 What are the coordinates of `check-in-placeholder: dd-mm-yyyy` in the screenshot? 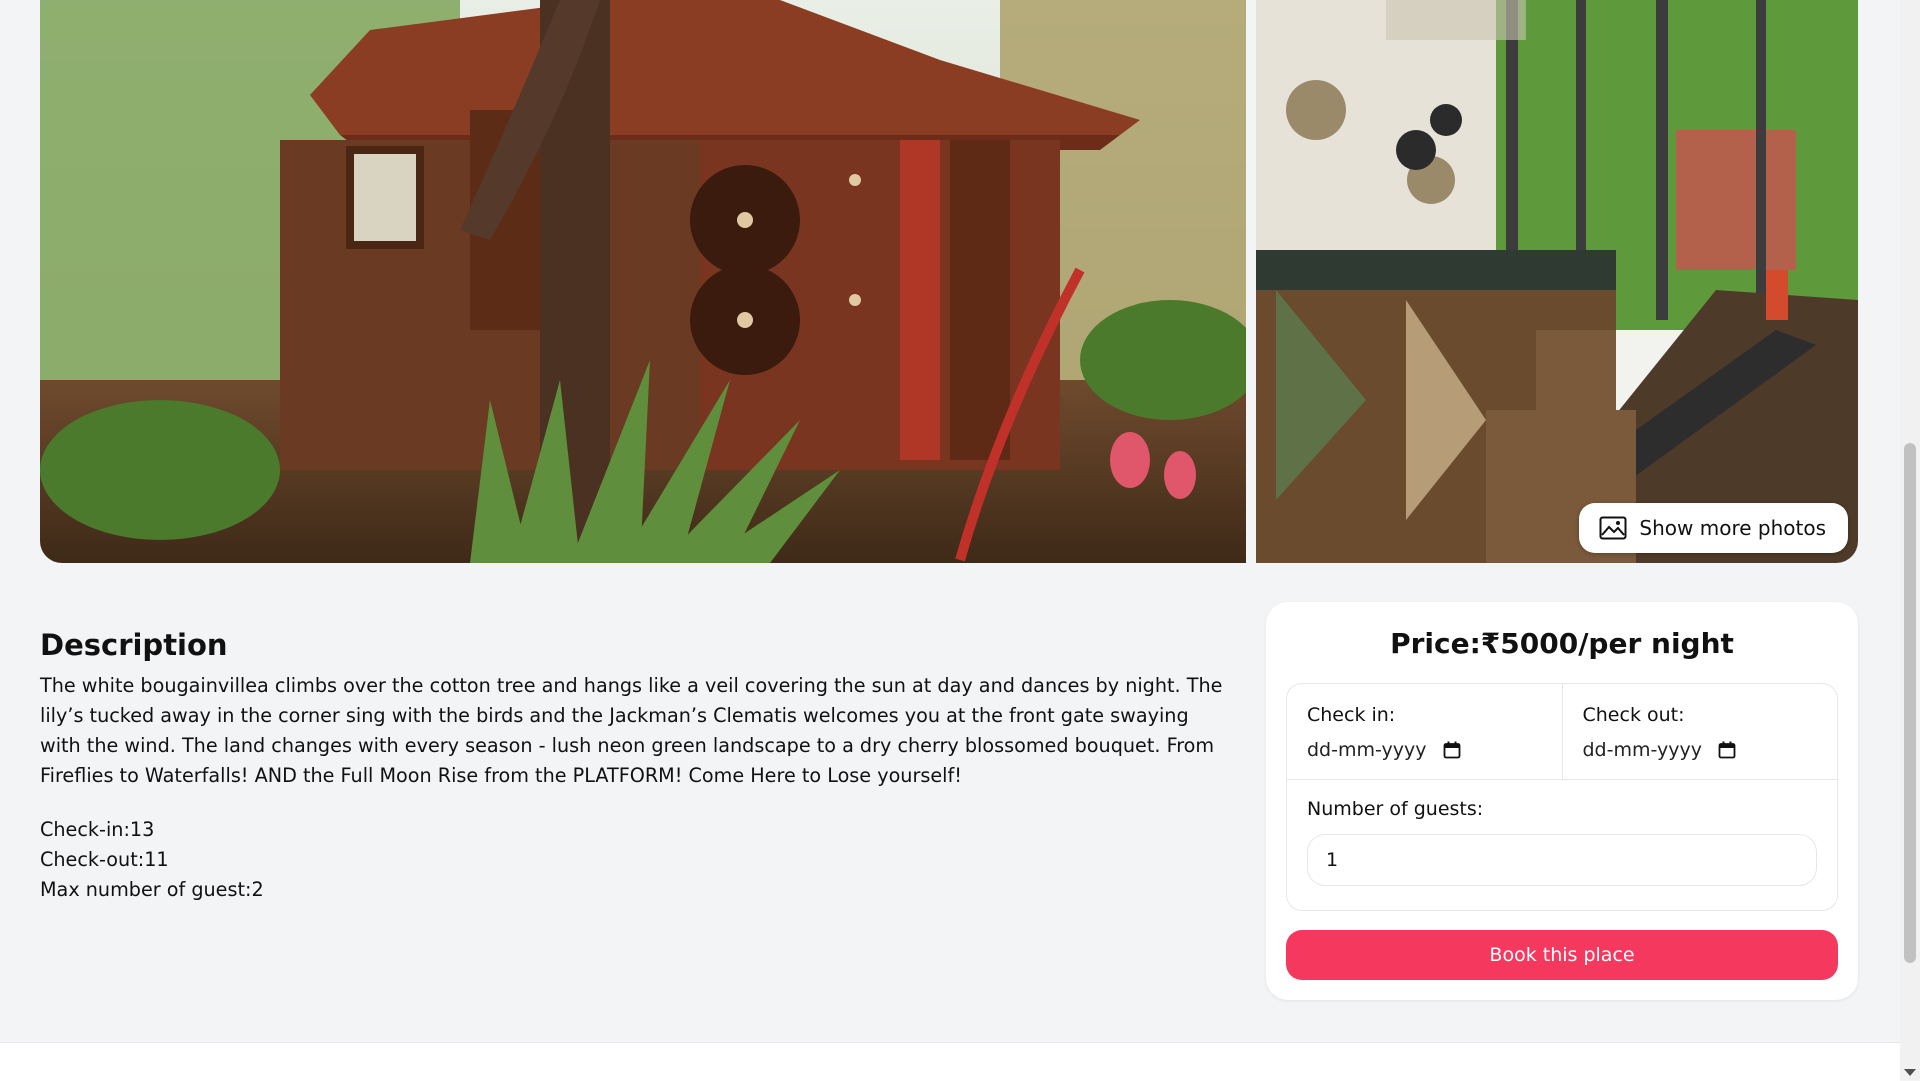 It's located at (1367, 750).